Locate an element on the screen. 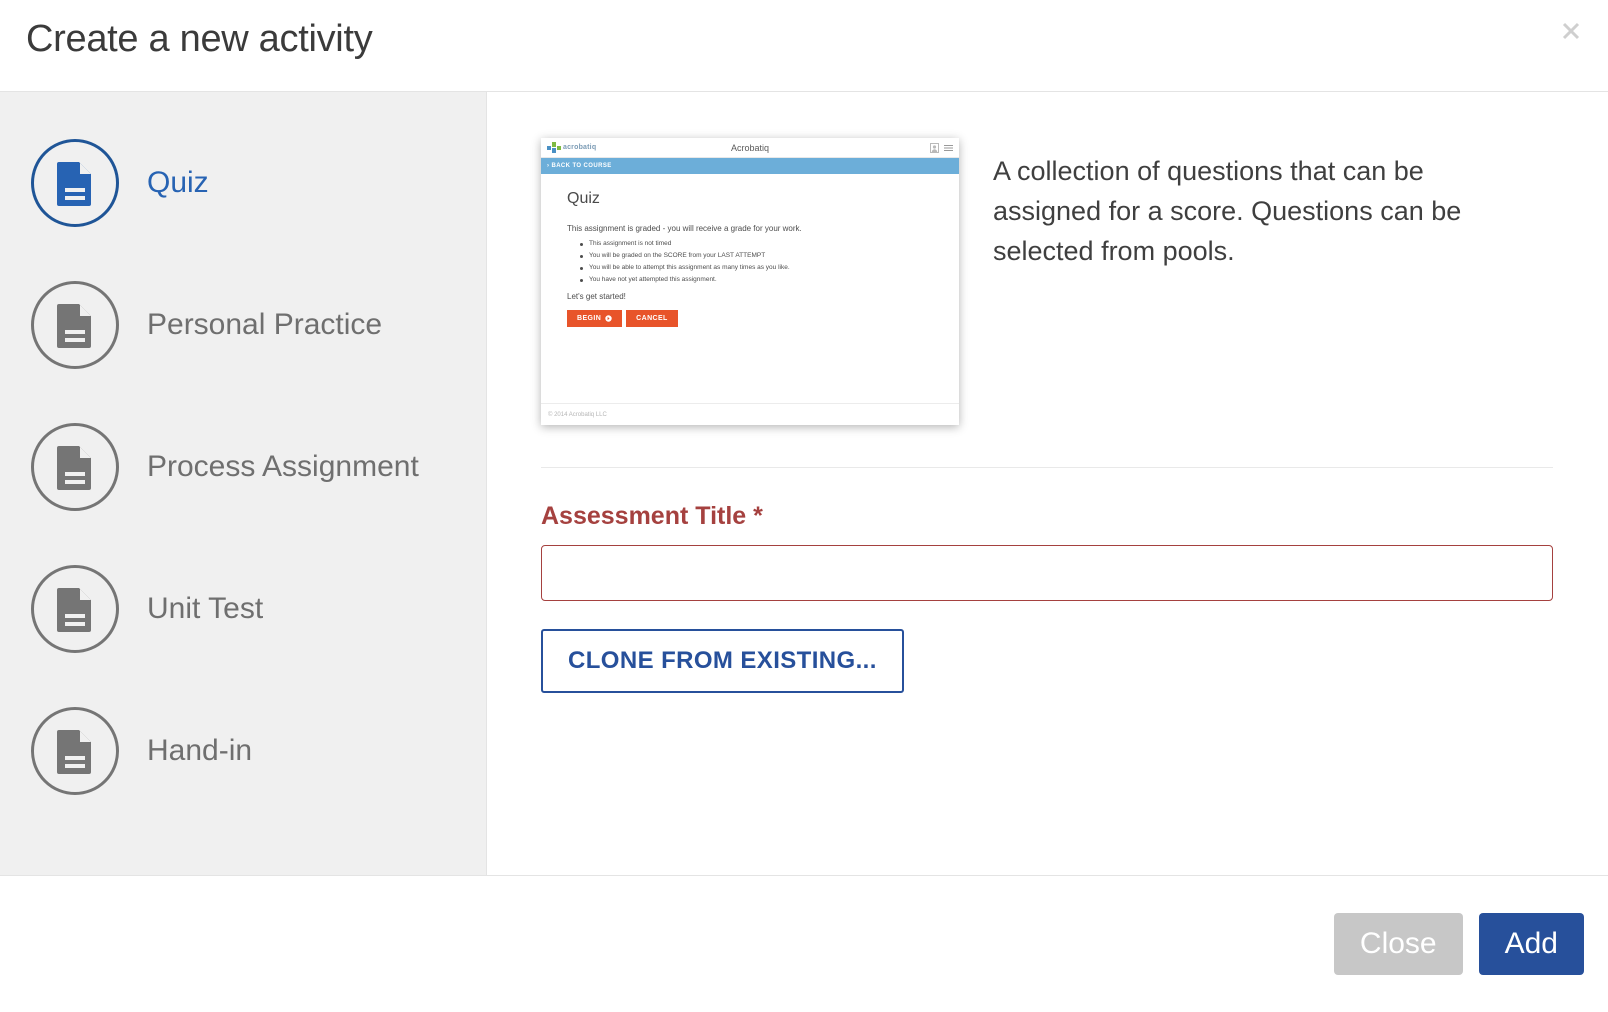 The image size is (1608, 1012). sidebar-item-label: Hand-in is located at coordinates (200, 750).